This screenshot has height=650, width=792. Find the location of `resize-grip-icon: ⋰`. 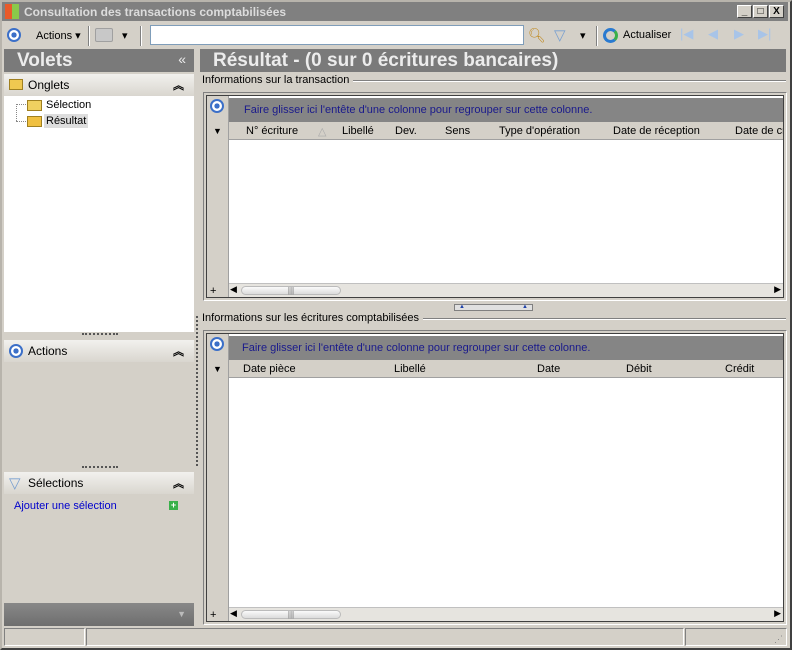

resize-grip-icon: ⋰ is located at coordinates (778, 639).